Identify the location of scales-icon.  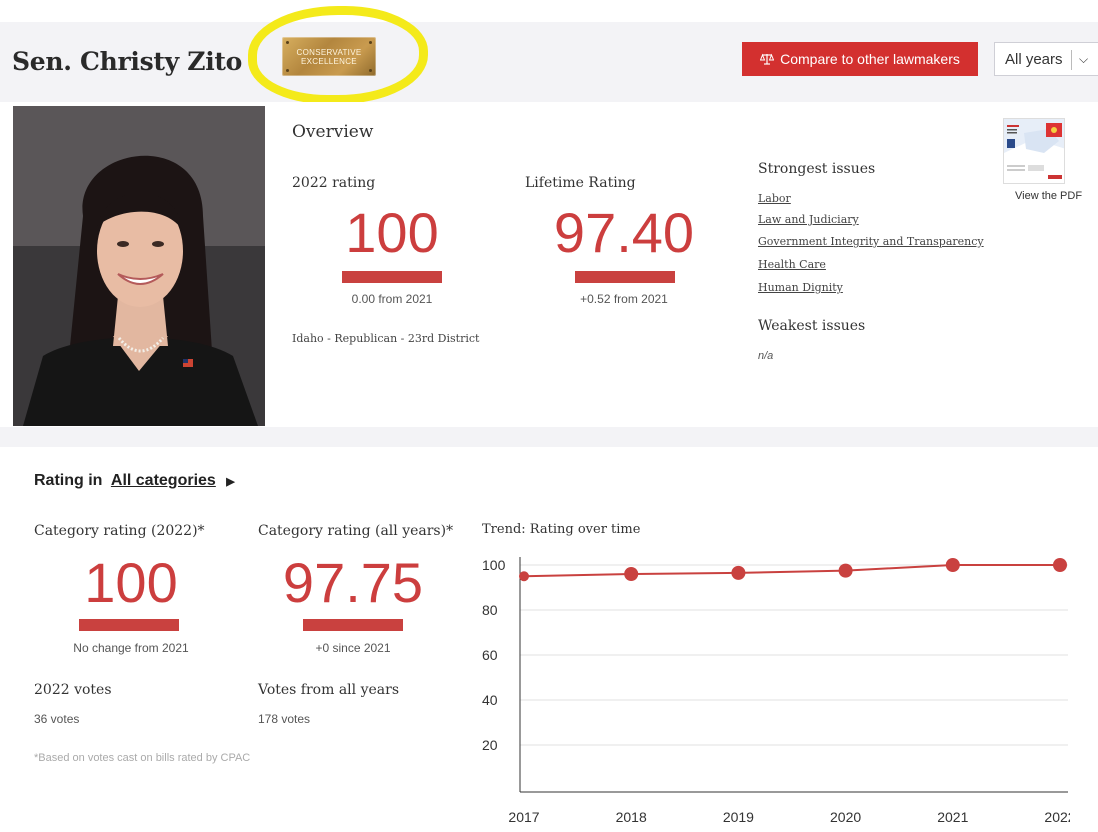
(767, 59).